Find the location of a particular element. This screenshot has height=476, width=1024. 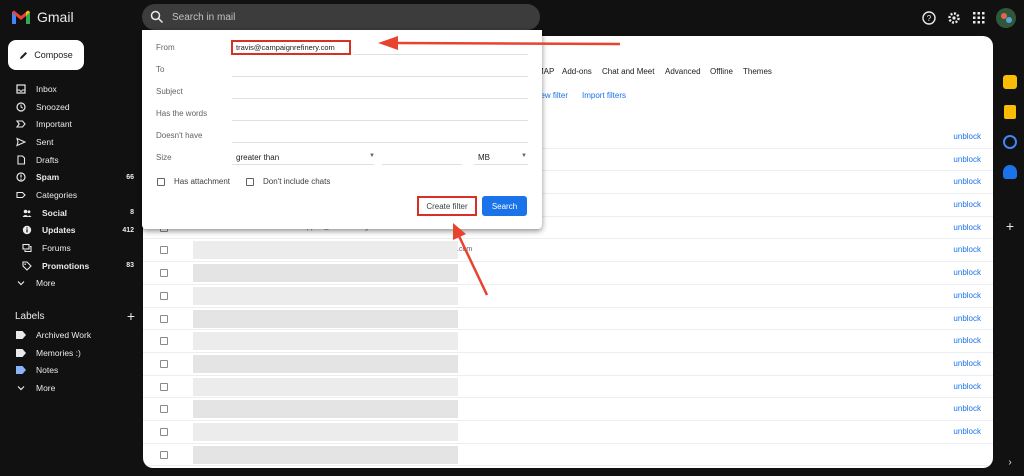

label-item-memories: Memories :) is located at coordinates (71, 353).